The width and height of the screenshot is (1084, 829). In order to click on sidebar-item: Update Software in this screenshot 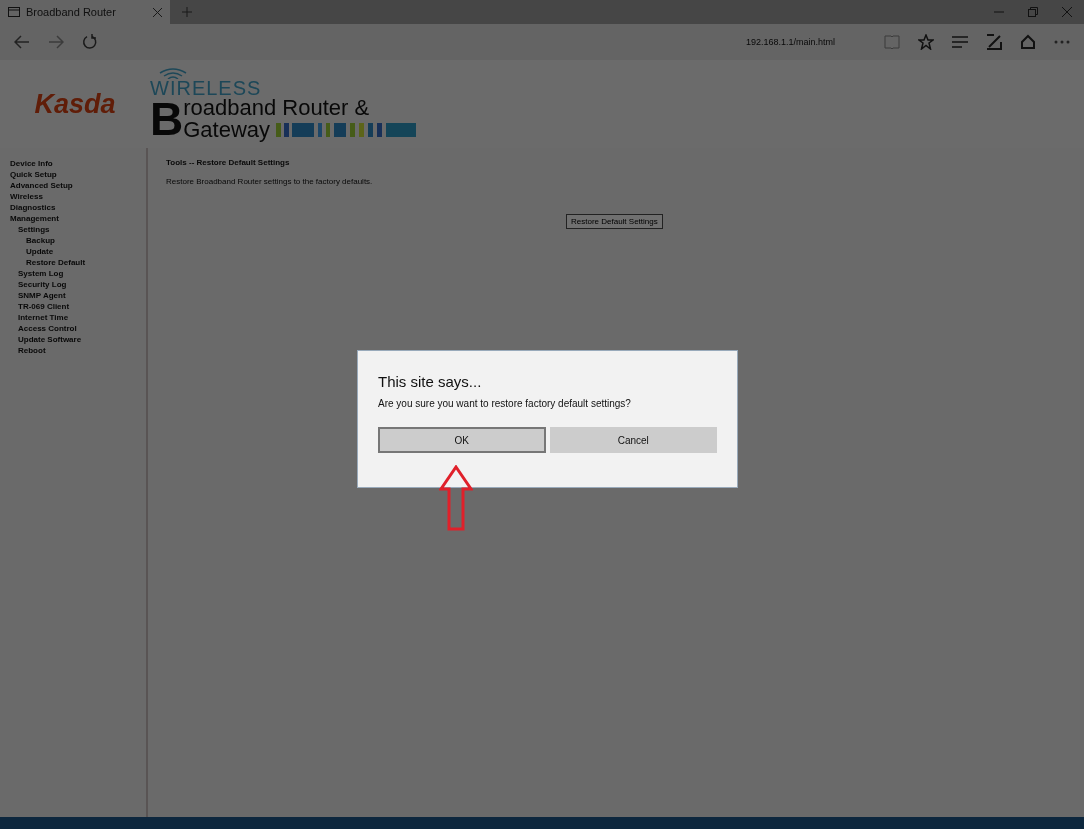, I will do `click(78, 339)`.